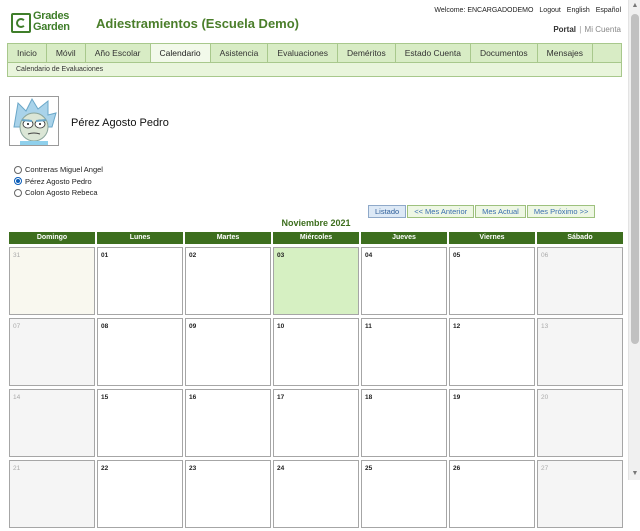  What do you see at coordinates (27, 53) in the screenshot?
I see `tab-inicio: Inicio` at bounding box center [27, 53].